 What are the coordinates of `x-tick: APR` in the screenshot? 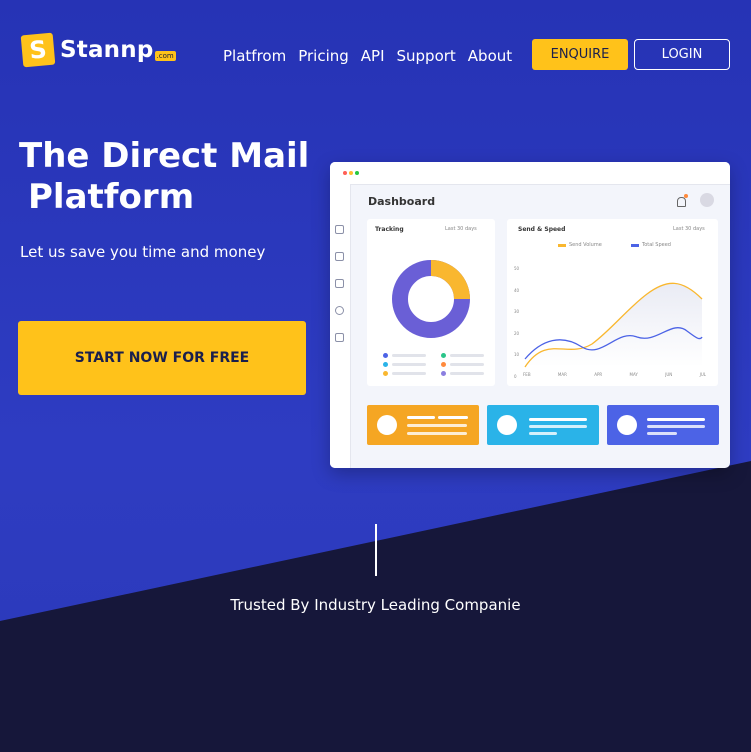 It's located at (598, 374).